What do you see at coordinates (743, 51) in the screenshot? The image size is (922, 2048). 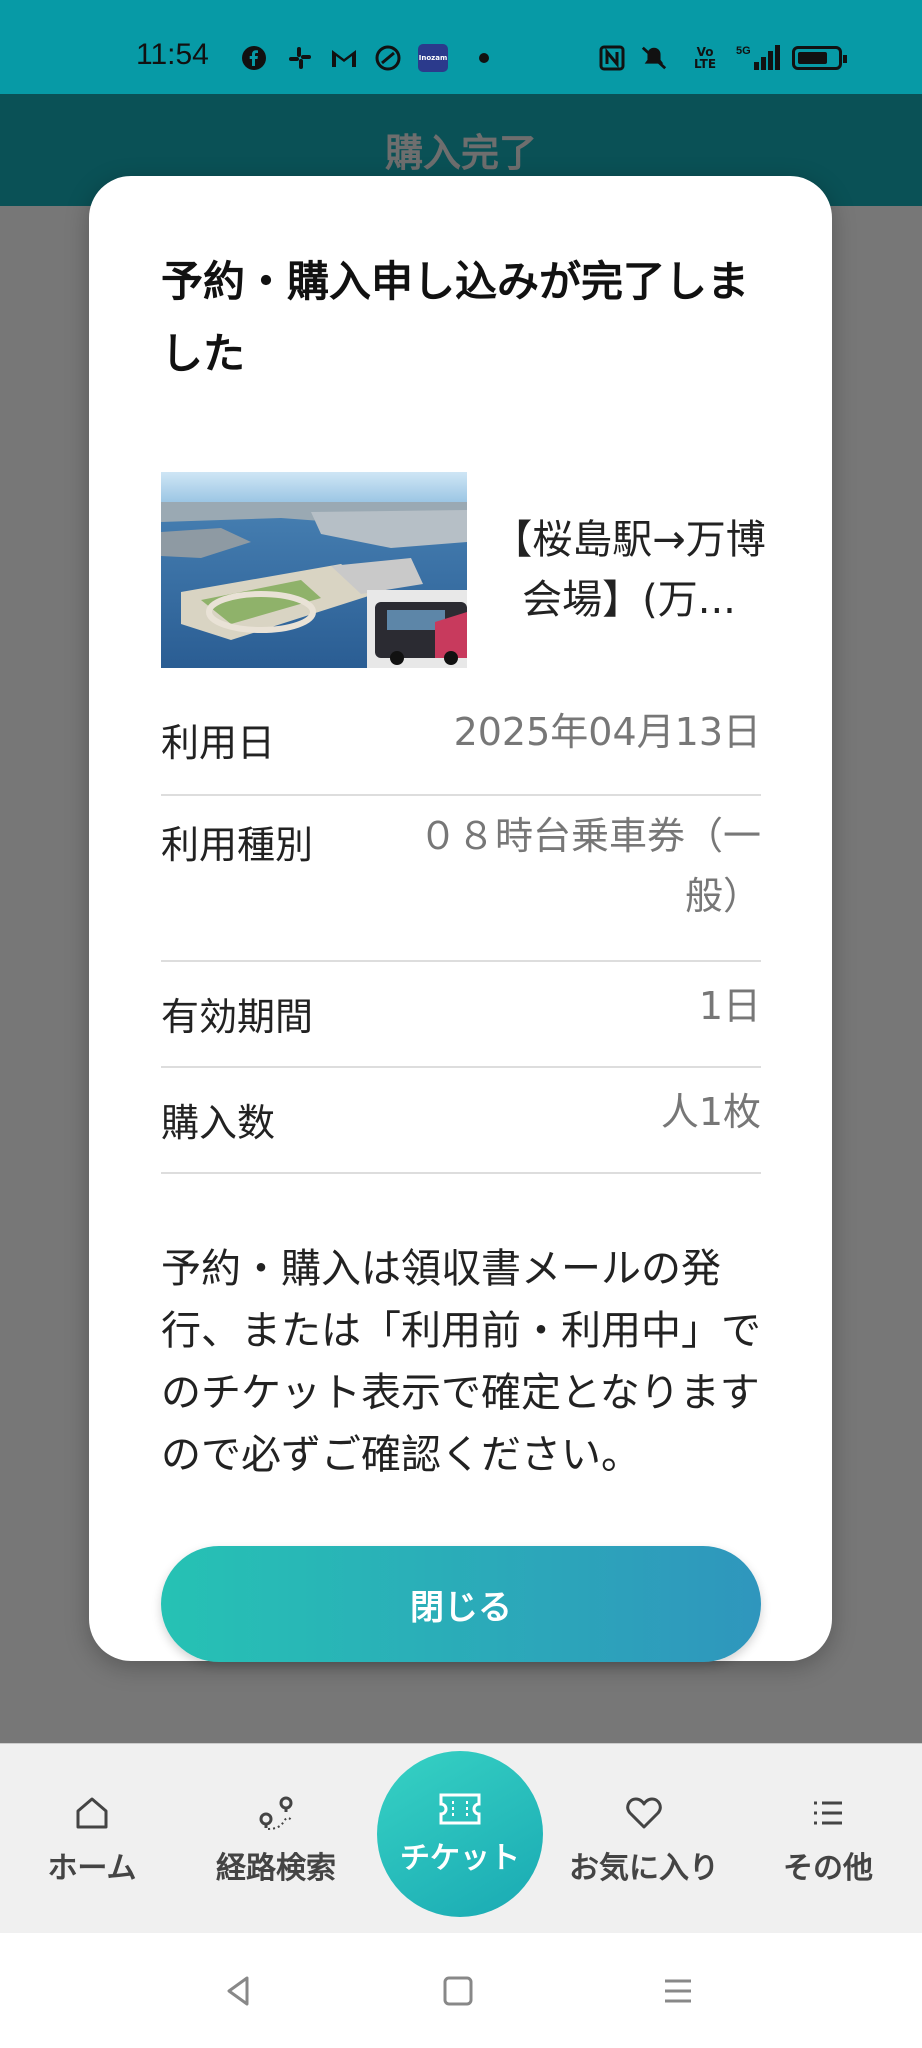 I see `network-type: 5G` at bounding box center [743, 51].